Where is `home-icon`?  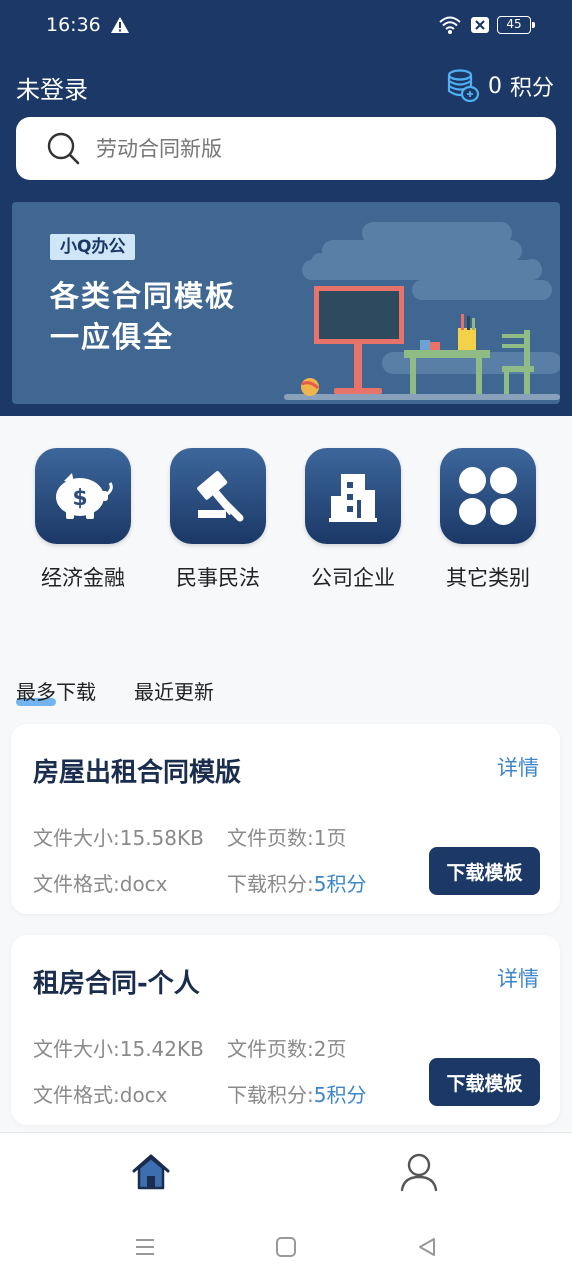 home-icon is located at coordinates (151, 1172).